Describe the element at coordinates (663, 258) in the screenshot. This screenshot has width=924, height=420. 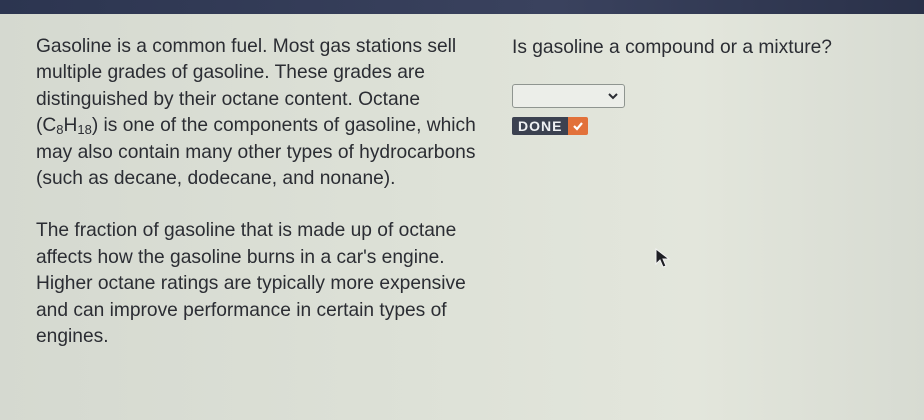
I see `mouse-pointer-icon` at that location.